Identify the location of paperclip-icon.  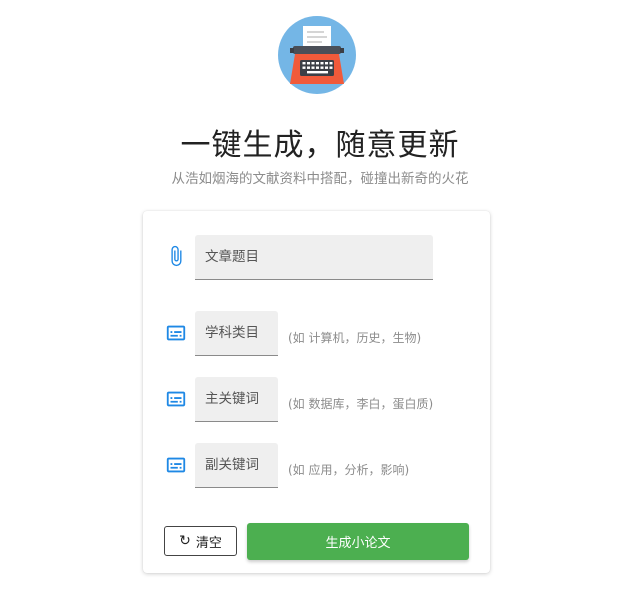
(176, 256).